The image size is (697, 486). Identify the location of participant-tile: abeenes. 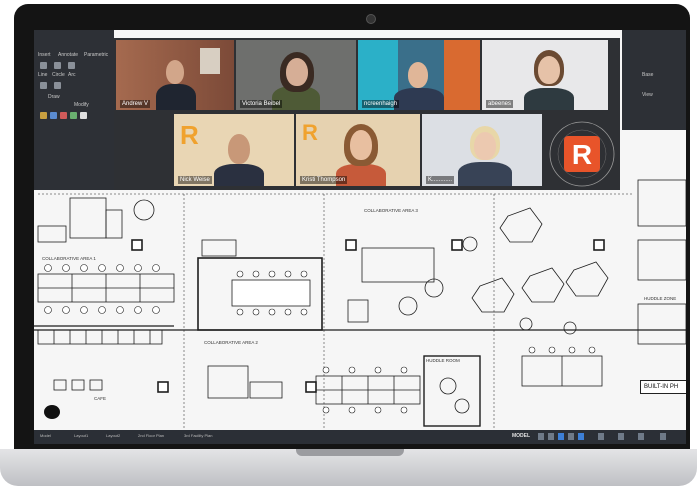
(545, 75).